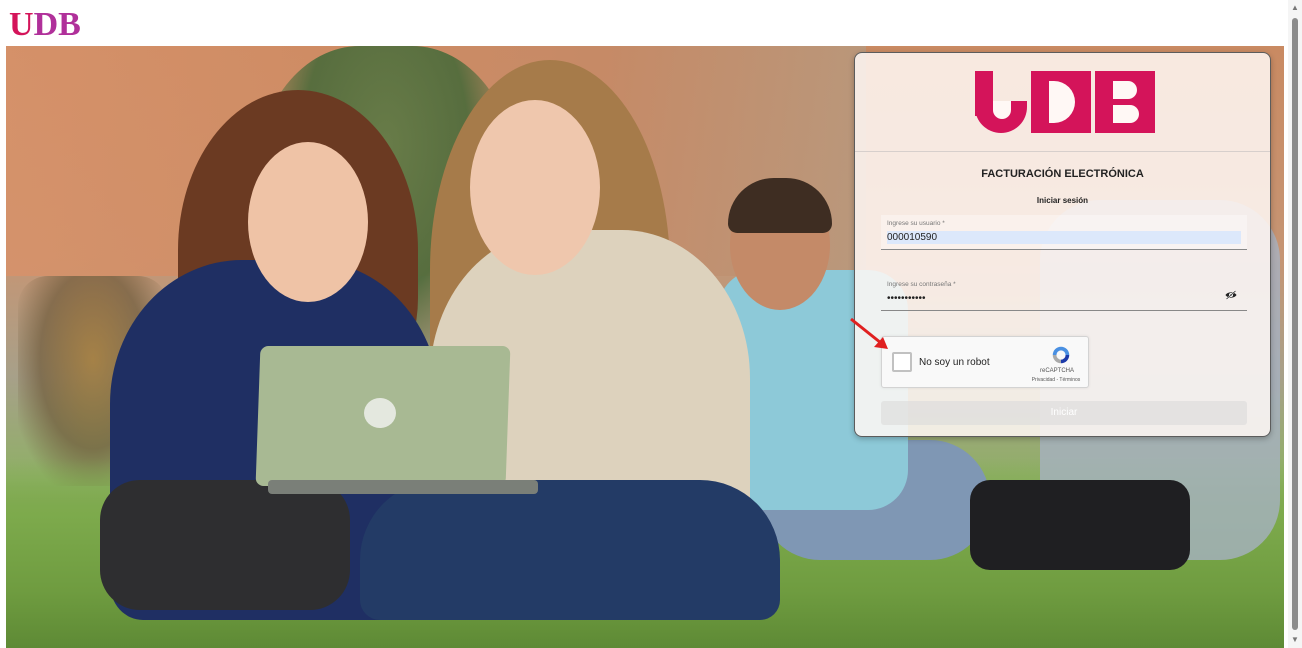 This screenshot has width=1302, height=648. Describe the element at coordinates (21, 24) in the screenshot. I see `header-logo-letter-u: U` at that location.